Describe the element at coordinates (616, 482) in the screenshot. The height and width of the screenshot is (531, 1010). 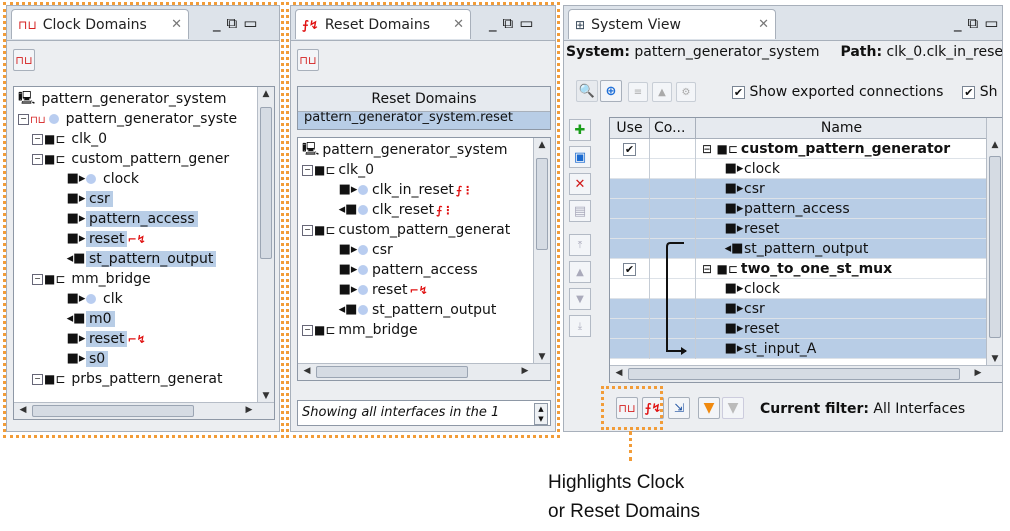
I see `callout-line-1: Highlights Clock` at that location.